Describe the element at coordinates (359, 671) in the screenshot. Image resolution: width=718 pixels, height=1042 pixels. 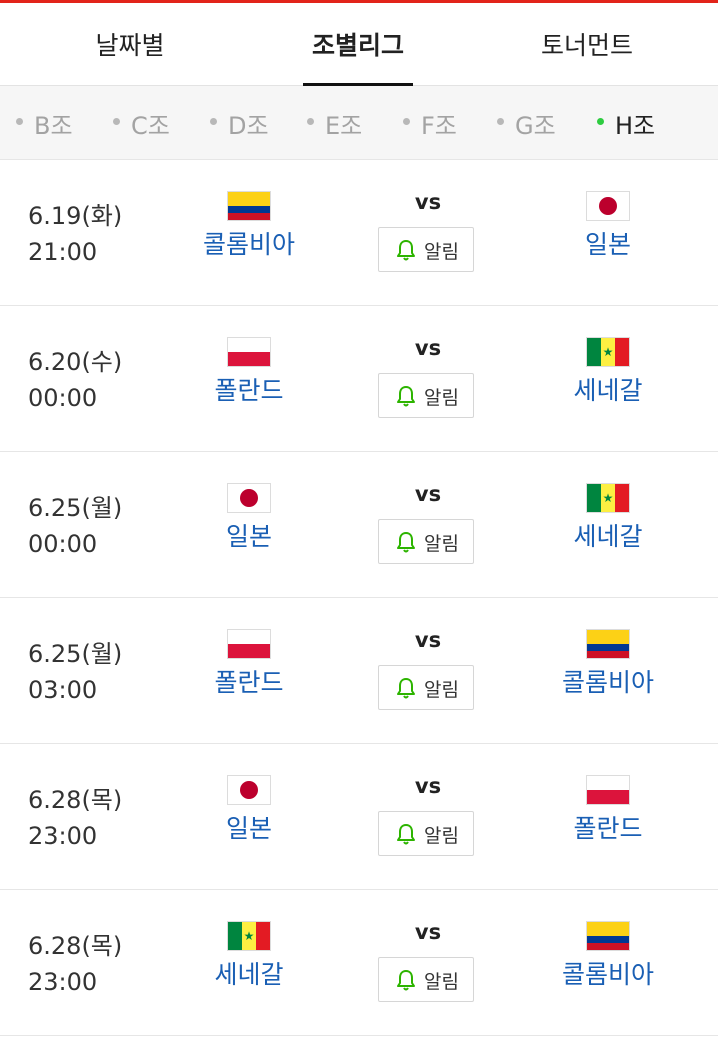
I see `match-row: 6.25(월) 03:00 폴란드 vs 알림 콜롬비아` at that location.